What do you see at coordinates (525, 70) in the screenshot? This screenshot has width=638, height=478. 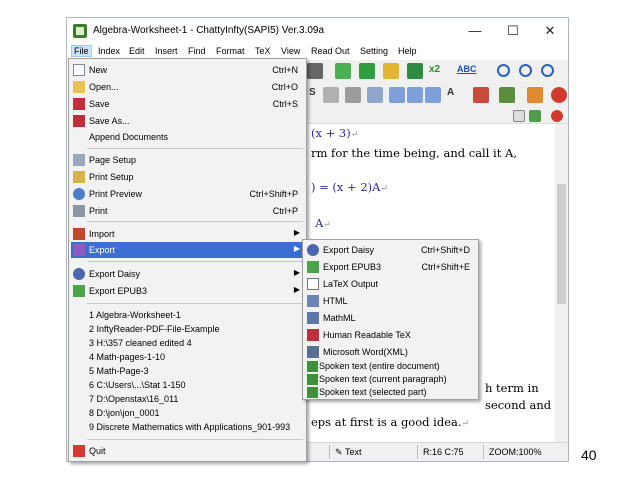 I see `zoom-fit-icon` at bounding box center [525, 70].